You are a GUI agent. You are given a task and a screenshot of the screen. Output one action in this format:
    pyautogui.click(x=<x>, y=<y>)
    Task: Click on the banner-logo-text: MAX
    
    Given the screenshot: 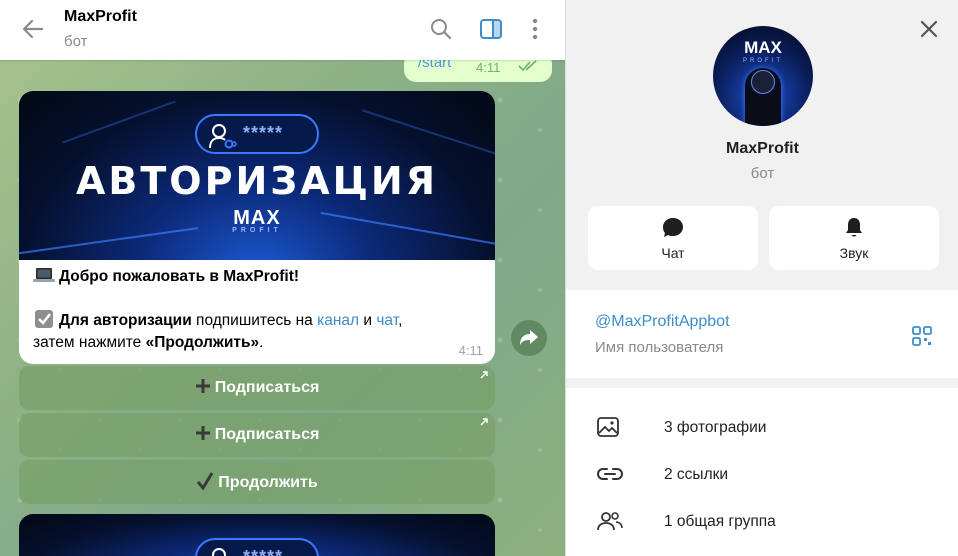 What is the action you would take?
    pyautogui.click(x=257, y=218)
    